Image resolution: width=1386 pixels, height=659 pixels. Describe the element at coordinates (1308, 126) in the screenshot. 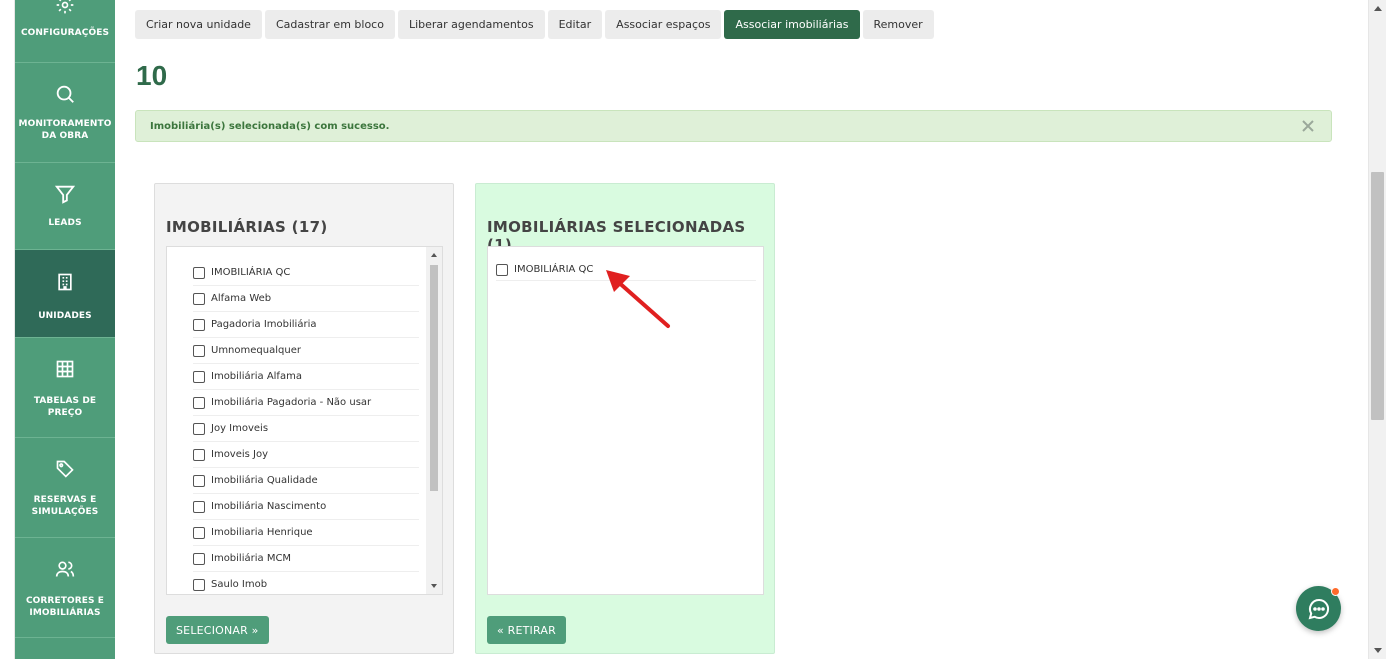

I see `close-icon` at that location.